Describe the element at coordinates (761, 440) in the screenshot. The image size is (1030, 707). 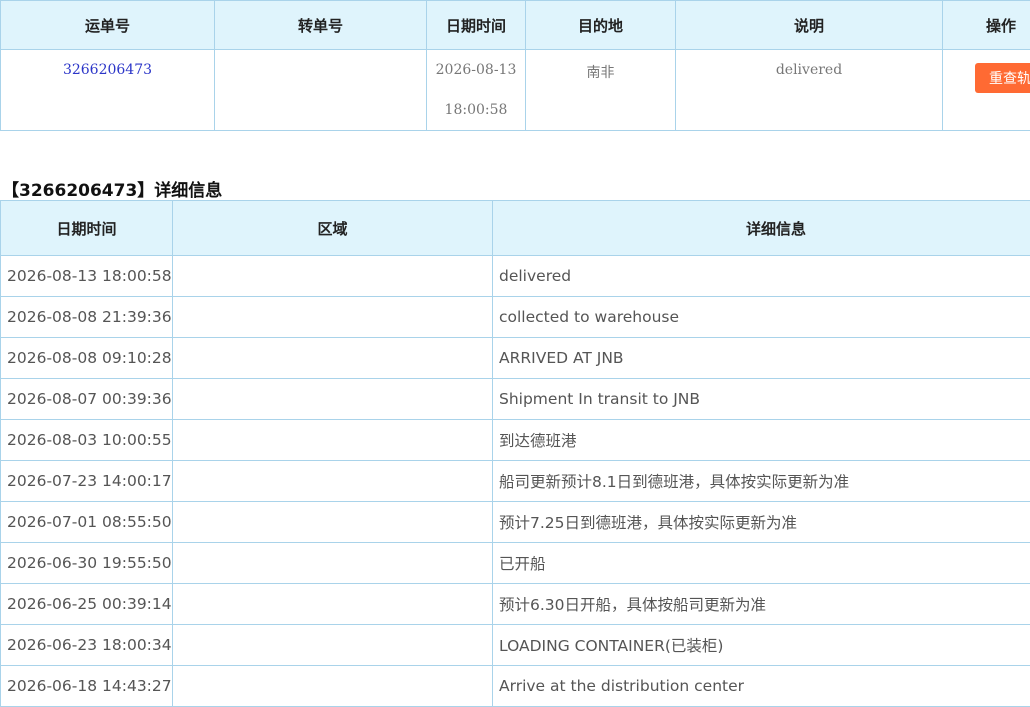
I see `info-cell: 到达德班港` at that location.